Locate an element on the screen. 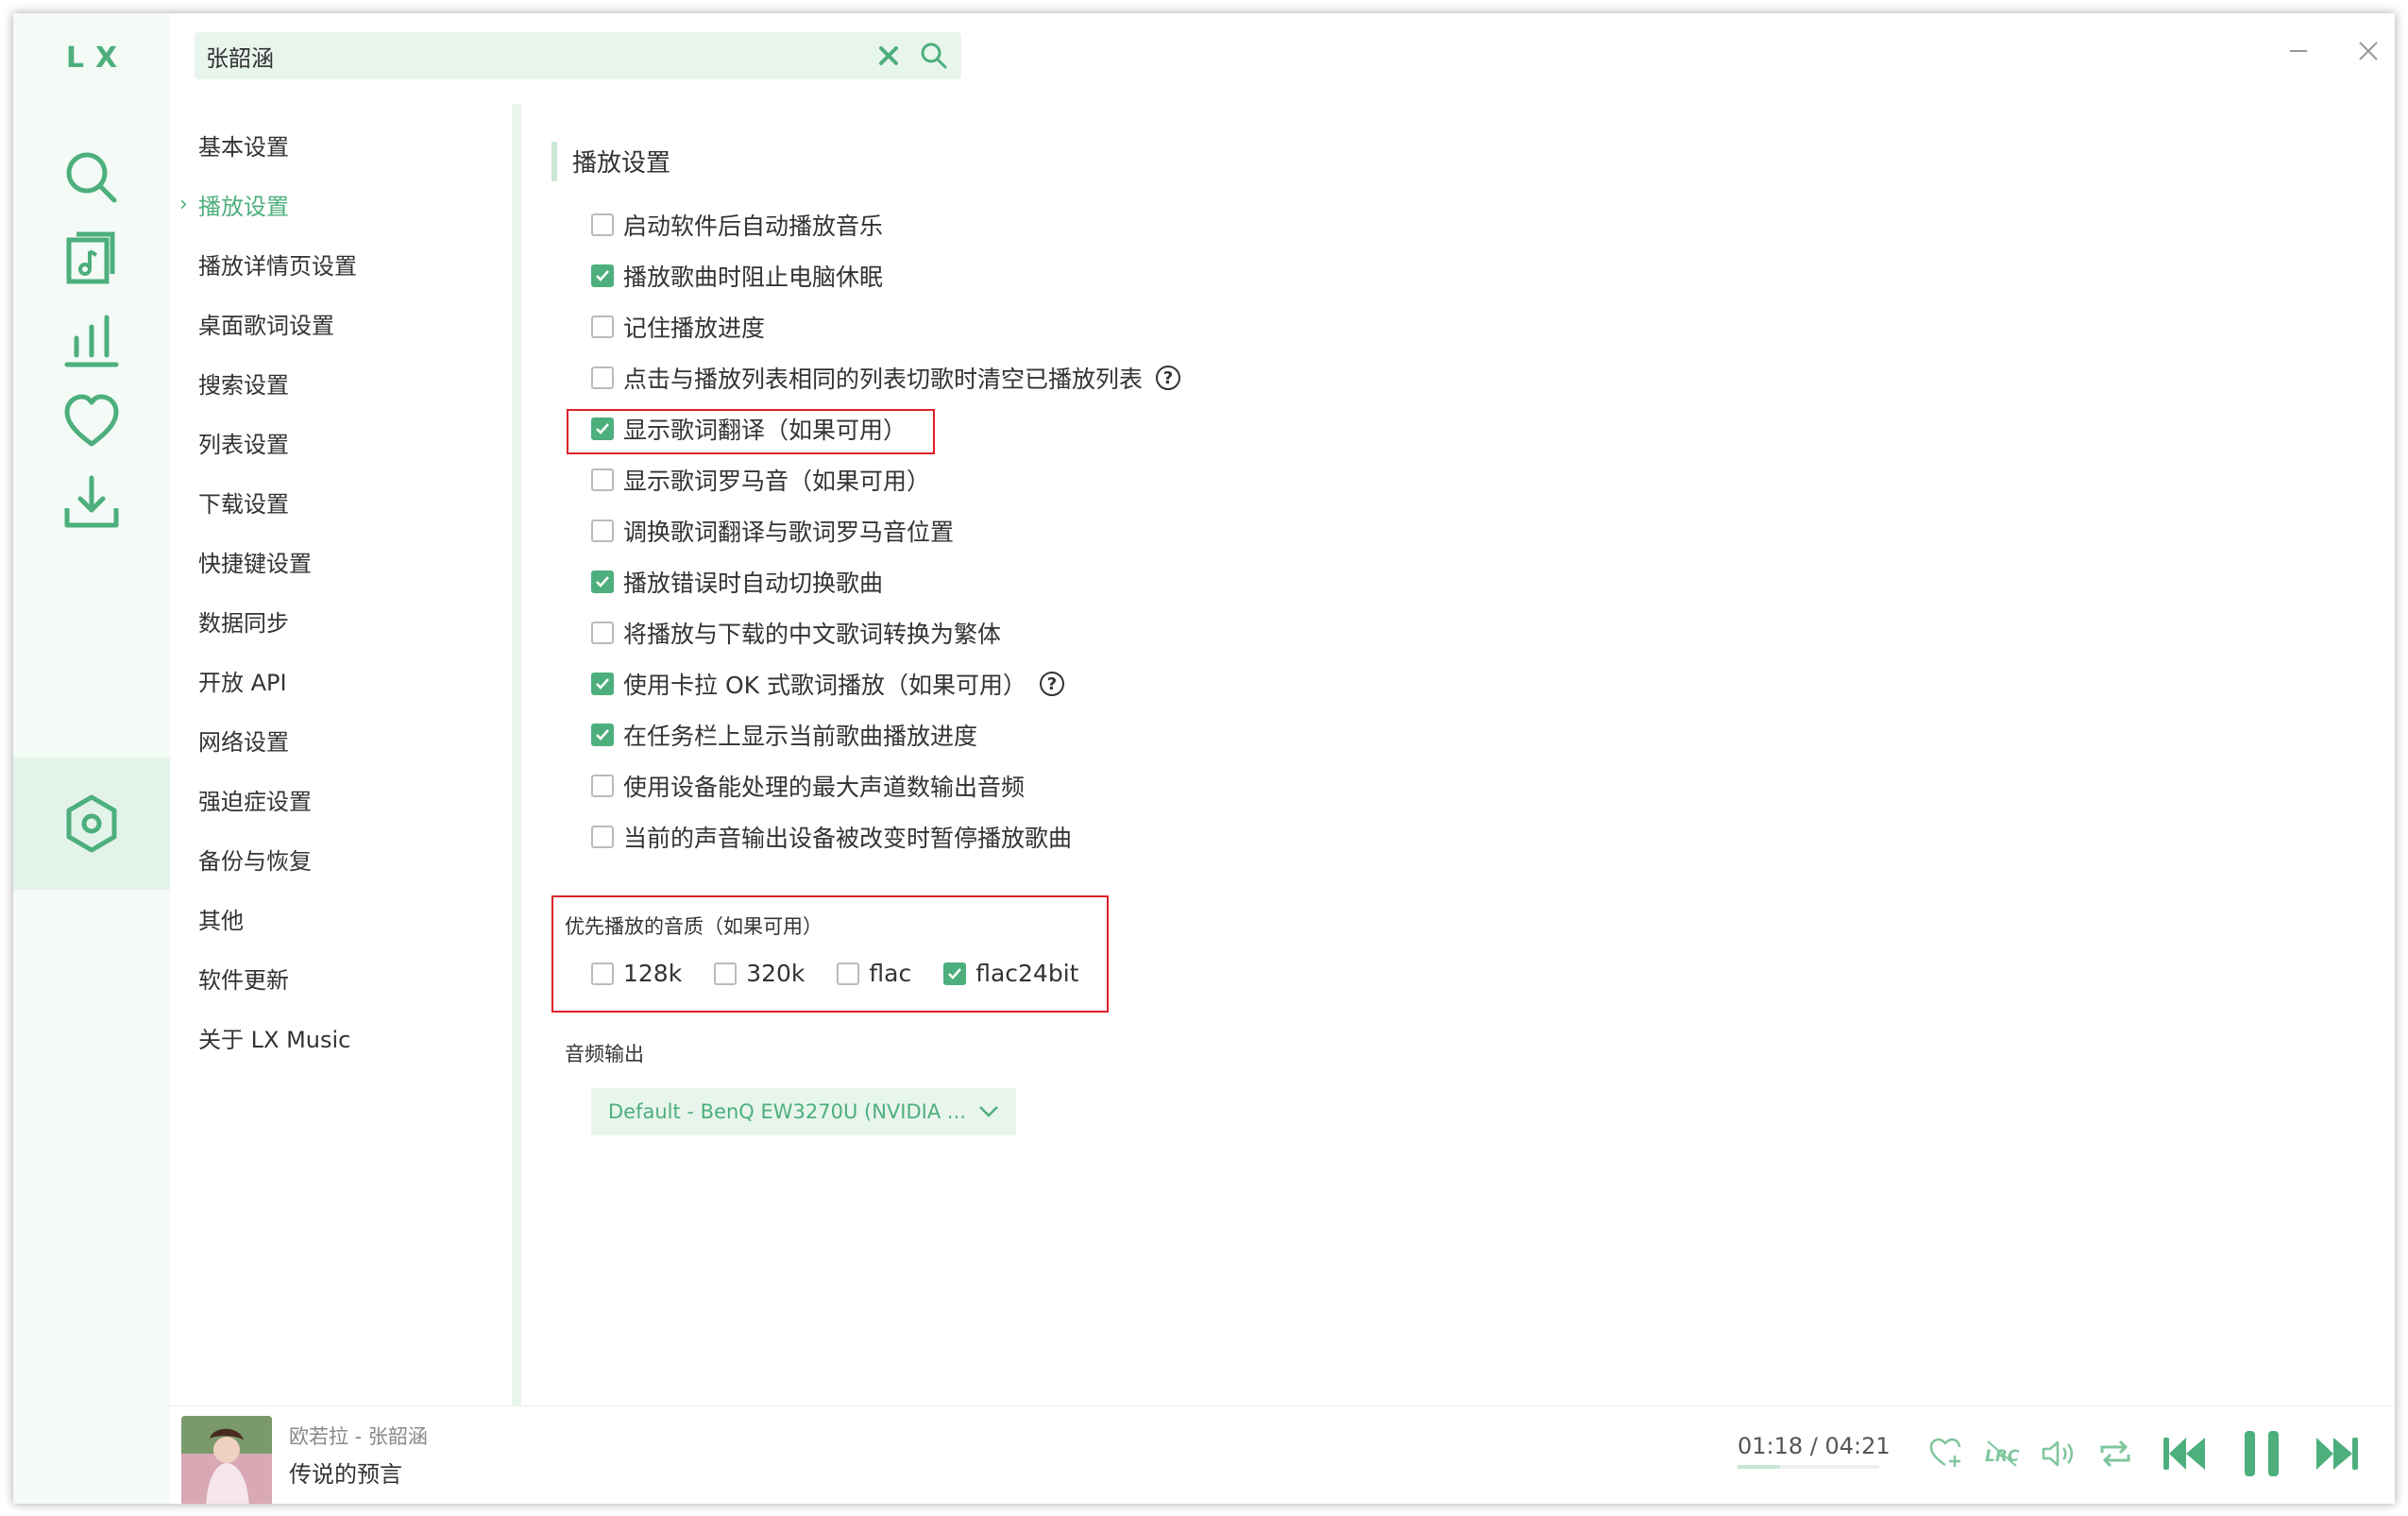 The height and width of the screenshot is (1516, 2408). quality-flac: flac is located at coordinates (874, 974).